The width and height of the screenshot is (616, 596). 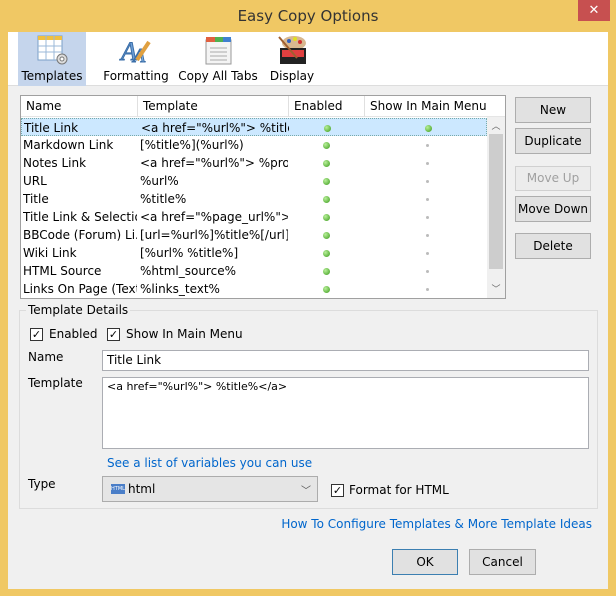 I want to click on enabled-checkbox: ✓, so click(x=36, y=334).